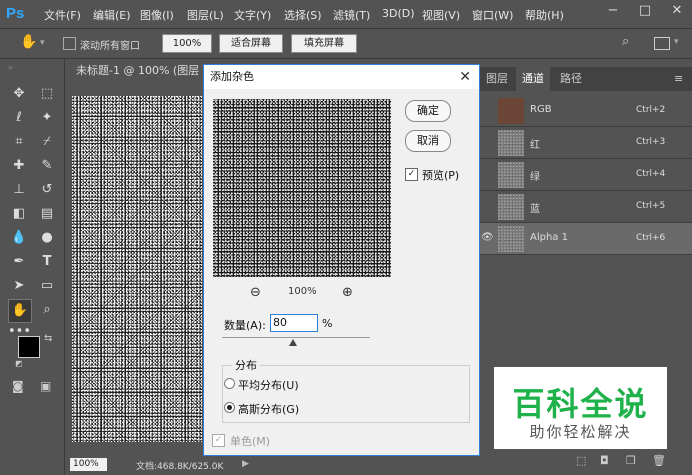  What do you see at coordinates (294, 323) in the screenshot?
I see `amount-input: 80` at bounding box center [294, 323].